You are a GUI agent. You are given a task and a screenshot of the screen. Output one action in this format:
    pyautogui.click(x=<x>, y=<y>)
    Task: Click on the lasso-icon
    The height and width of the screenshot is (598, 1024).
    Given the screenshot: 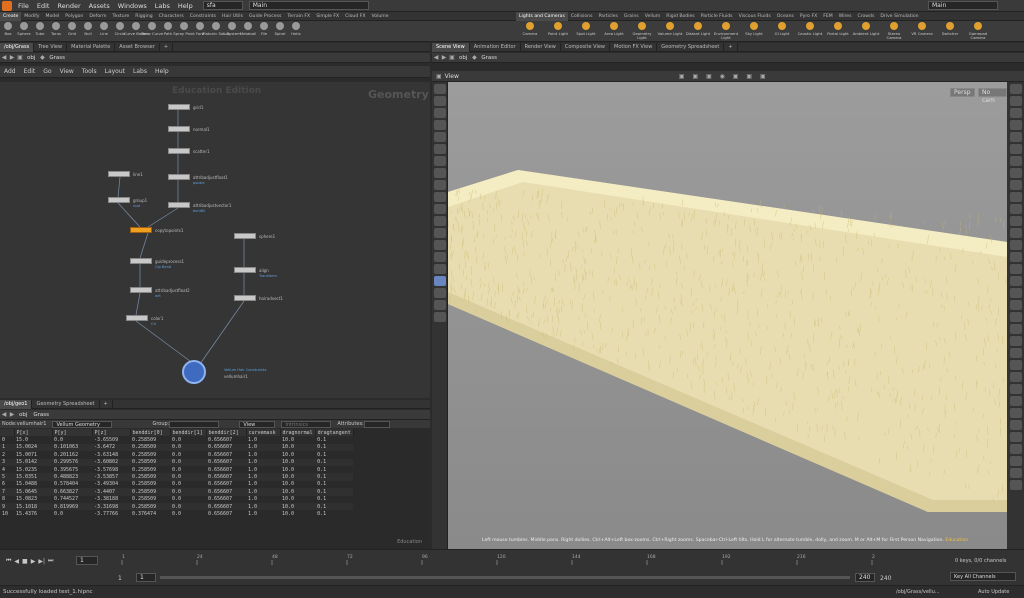 What is the action you would take?
    pyautogui.click(x=439, y=281)
    